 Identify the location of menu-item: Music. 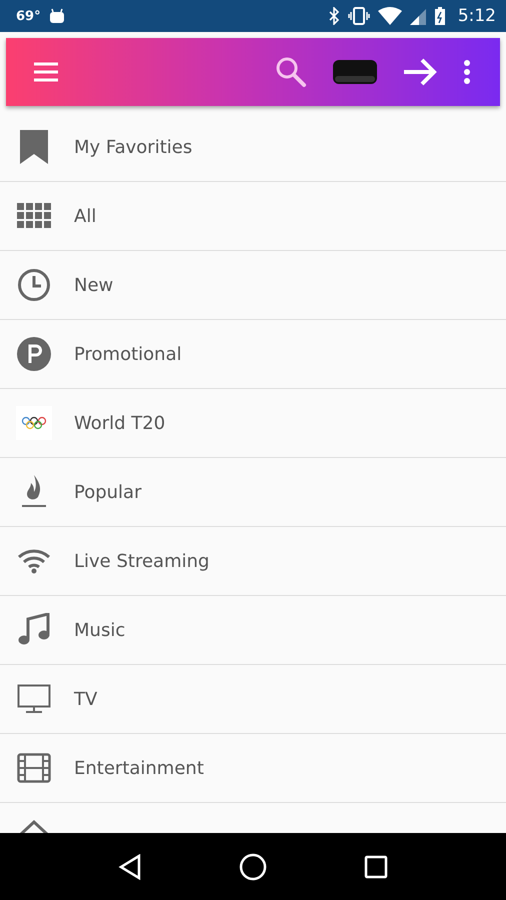
(253, 630).